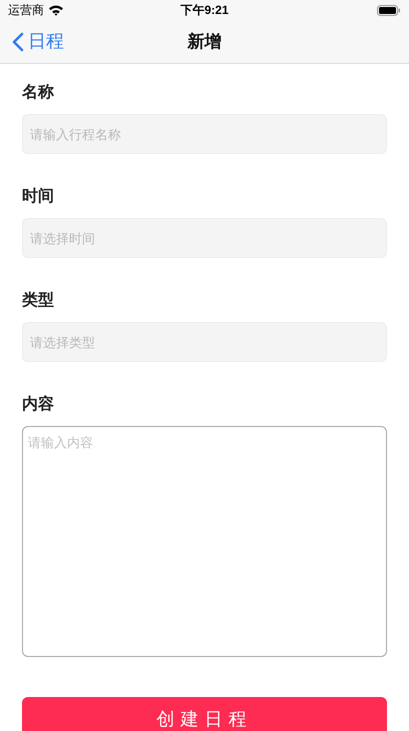 The width and height of the screenshot is (409, 731). I want to click on wifi-icon, so click(56, 10).